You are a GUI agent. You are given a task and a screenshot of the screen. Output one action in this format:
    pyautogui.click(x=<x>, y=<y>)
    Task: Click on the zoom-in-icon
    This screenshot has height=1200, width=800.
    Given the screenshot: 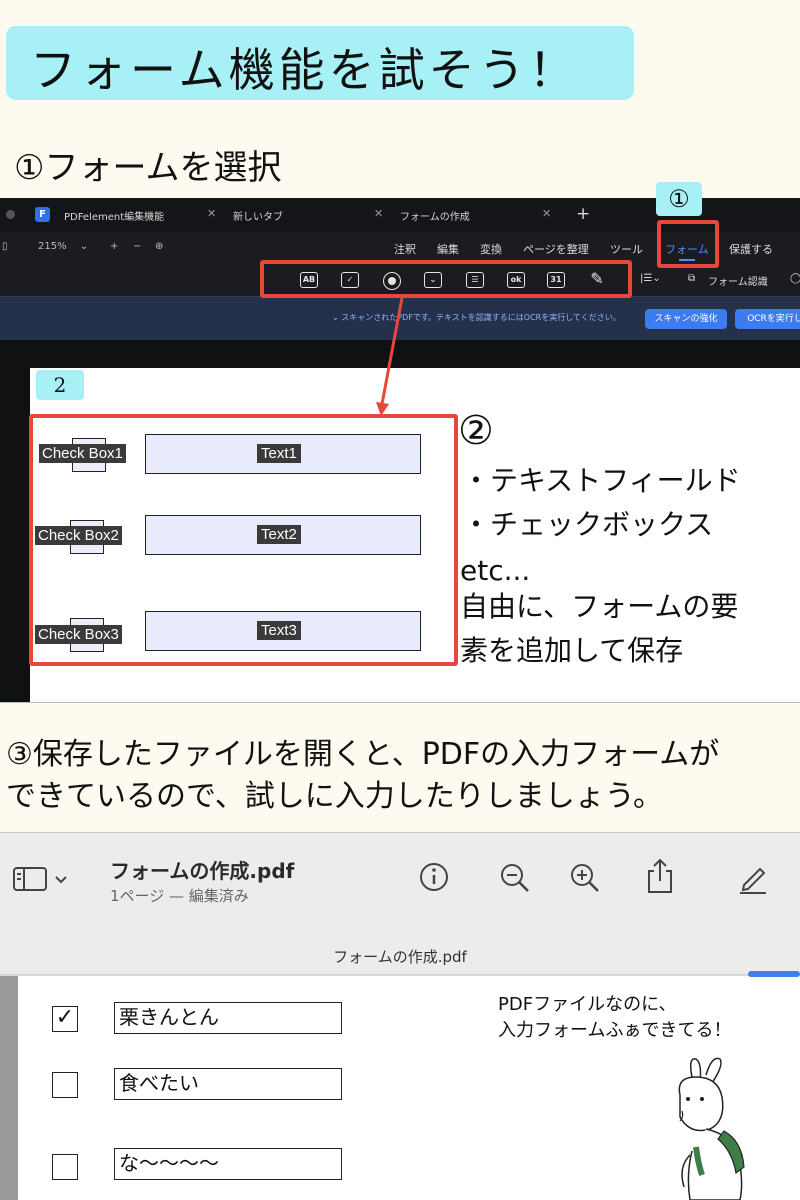 What is the action you would take?
    pyautogui.click(x=585, y=878)
    